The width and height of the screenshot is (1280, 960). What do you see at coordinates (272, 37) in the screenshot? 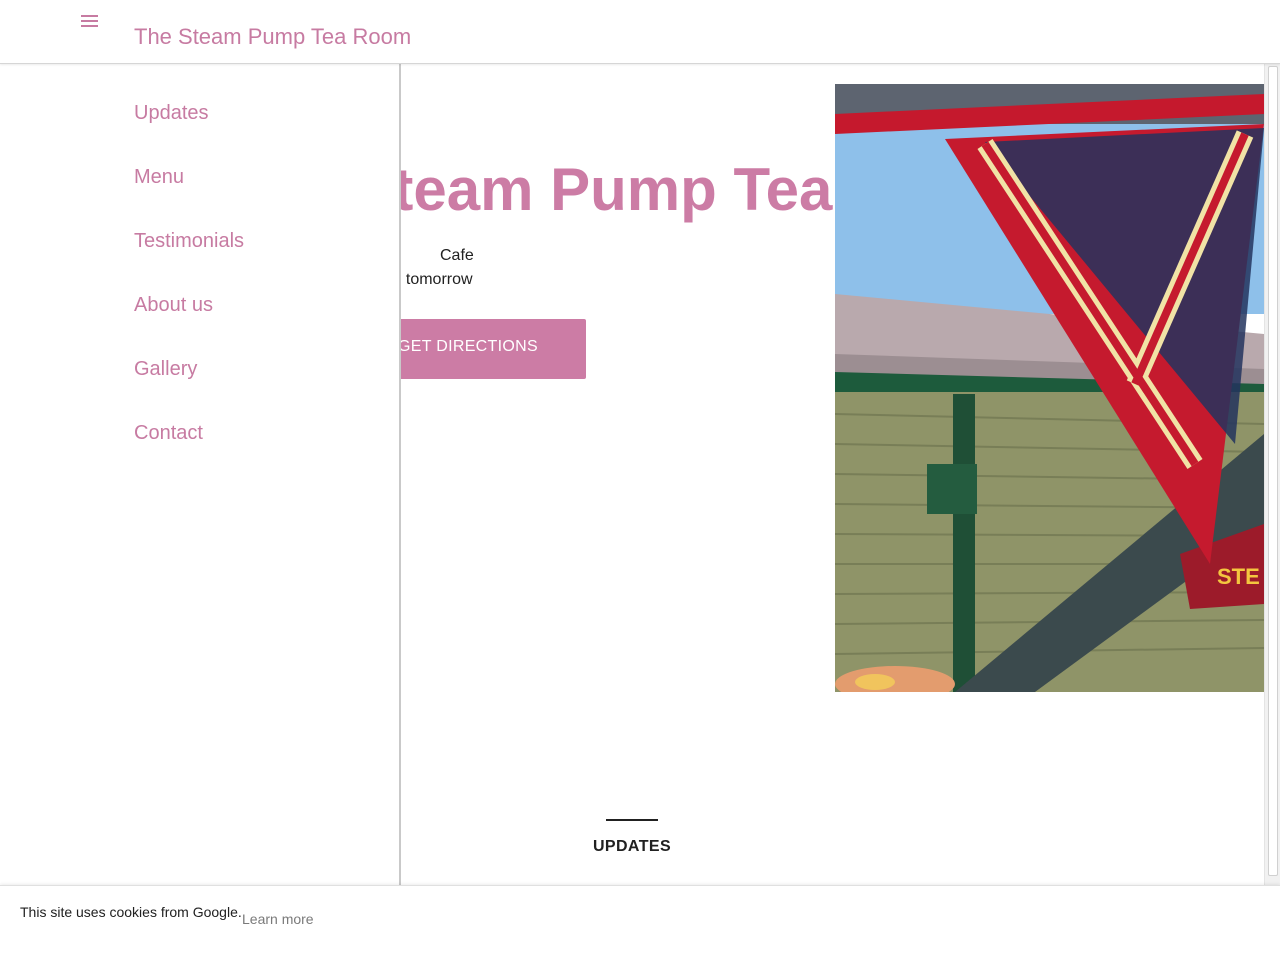
I see `site-title: The Steam Pump Tea Room` at bounding box center [272, 37].